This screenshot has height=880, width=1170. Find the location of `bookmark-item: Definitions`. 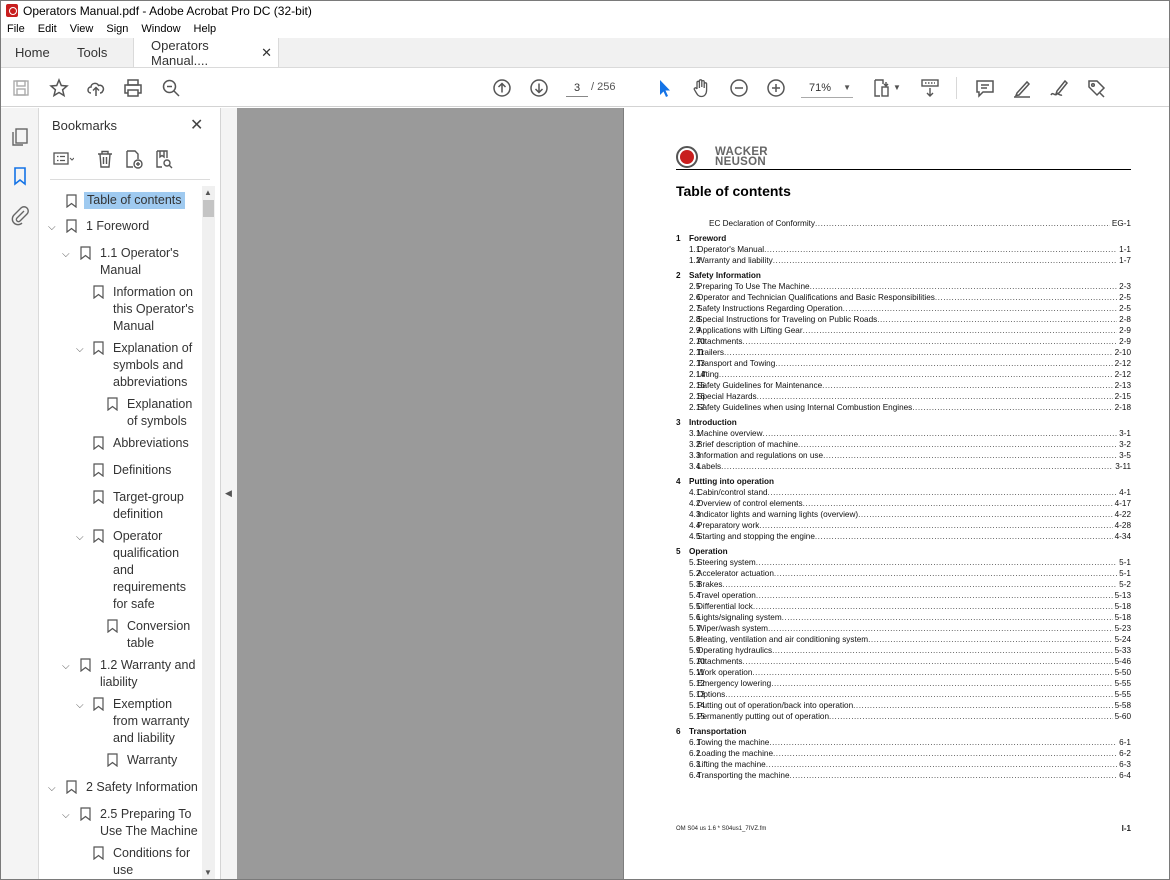

bookmark-item: Definitions is located at coordinates (121, 471).